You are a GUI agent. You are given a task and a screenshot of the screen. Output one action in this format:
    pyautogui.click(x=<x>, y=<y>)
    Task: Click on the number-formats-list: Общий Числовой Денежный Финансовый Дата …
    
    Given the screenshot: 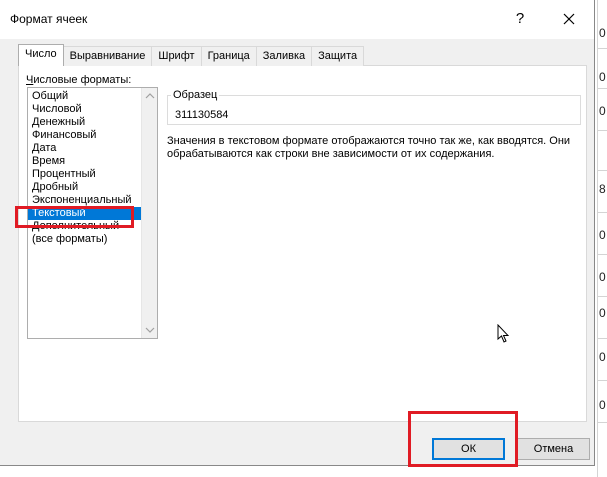 What is the action you would take?
    pyautogui.click(x=92, y=213)
    